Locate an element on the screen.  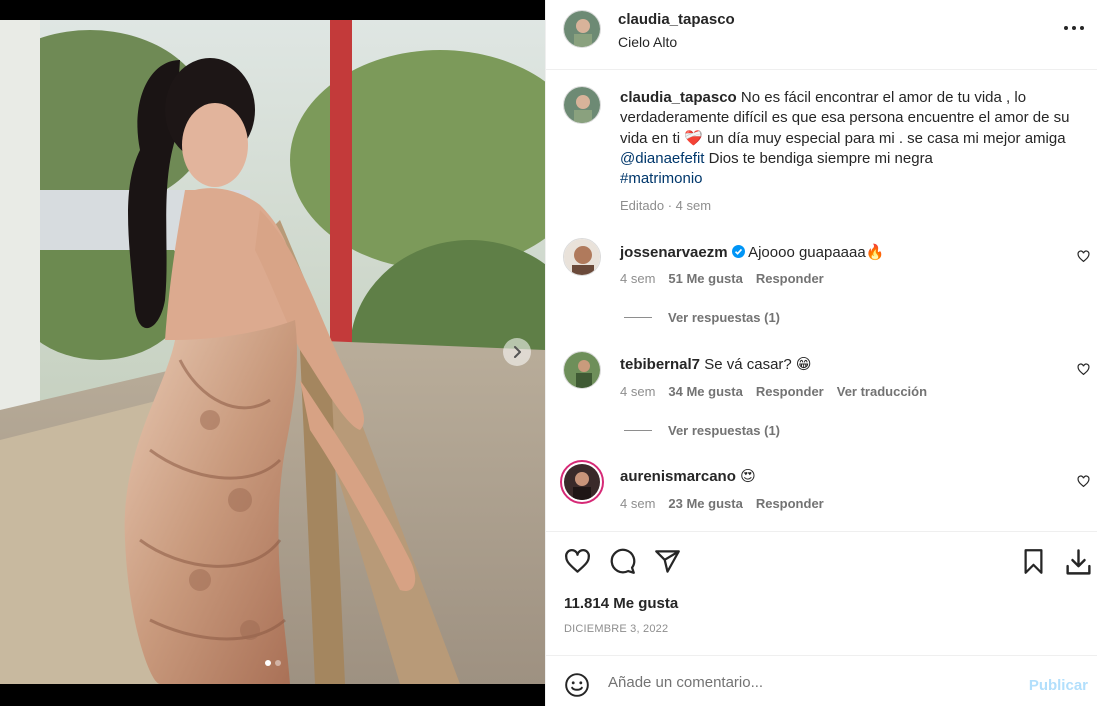
verified-badge-icon is located at coordinates (738, 251).